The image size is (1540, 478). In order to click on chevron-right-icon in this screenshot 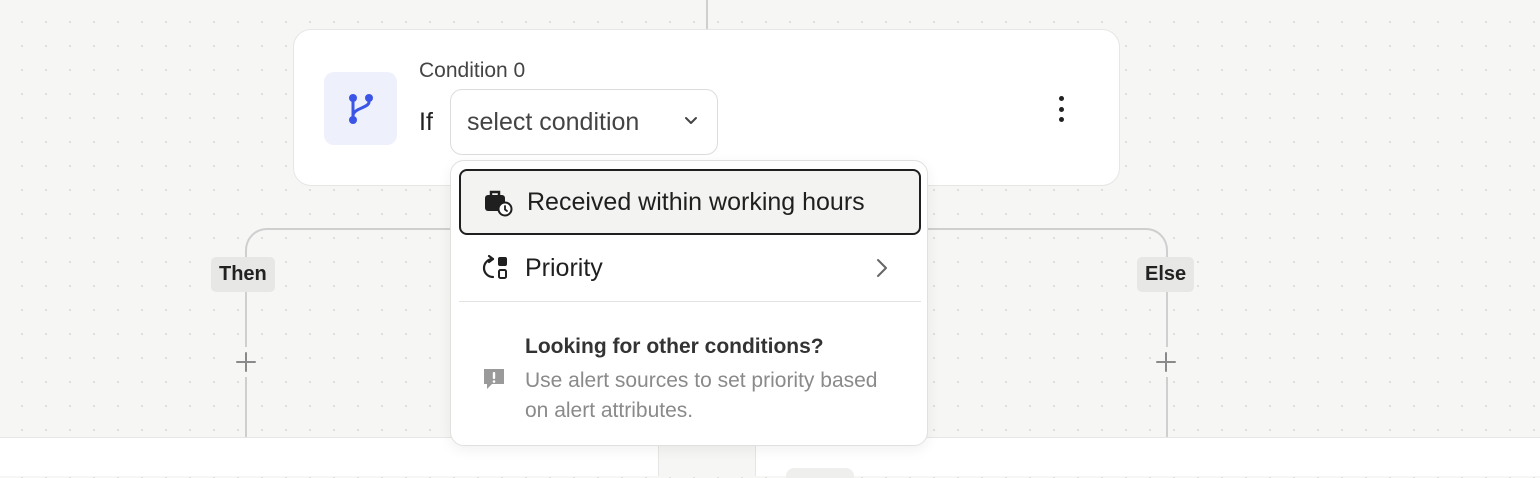, I will do `click(882, 268)`.